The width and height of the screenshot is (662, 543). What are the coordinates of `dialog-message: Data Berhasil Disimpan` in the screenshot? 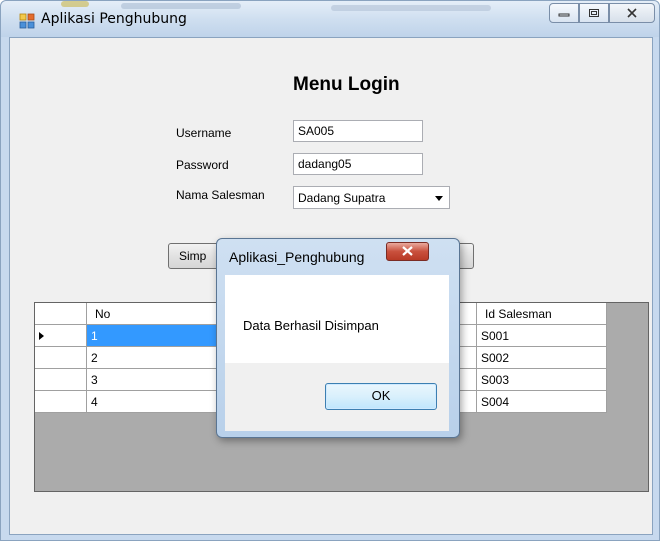 It's located at (311, 325).